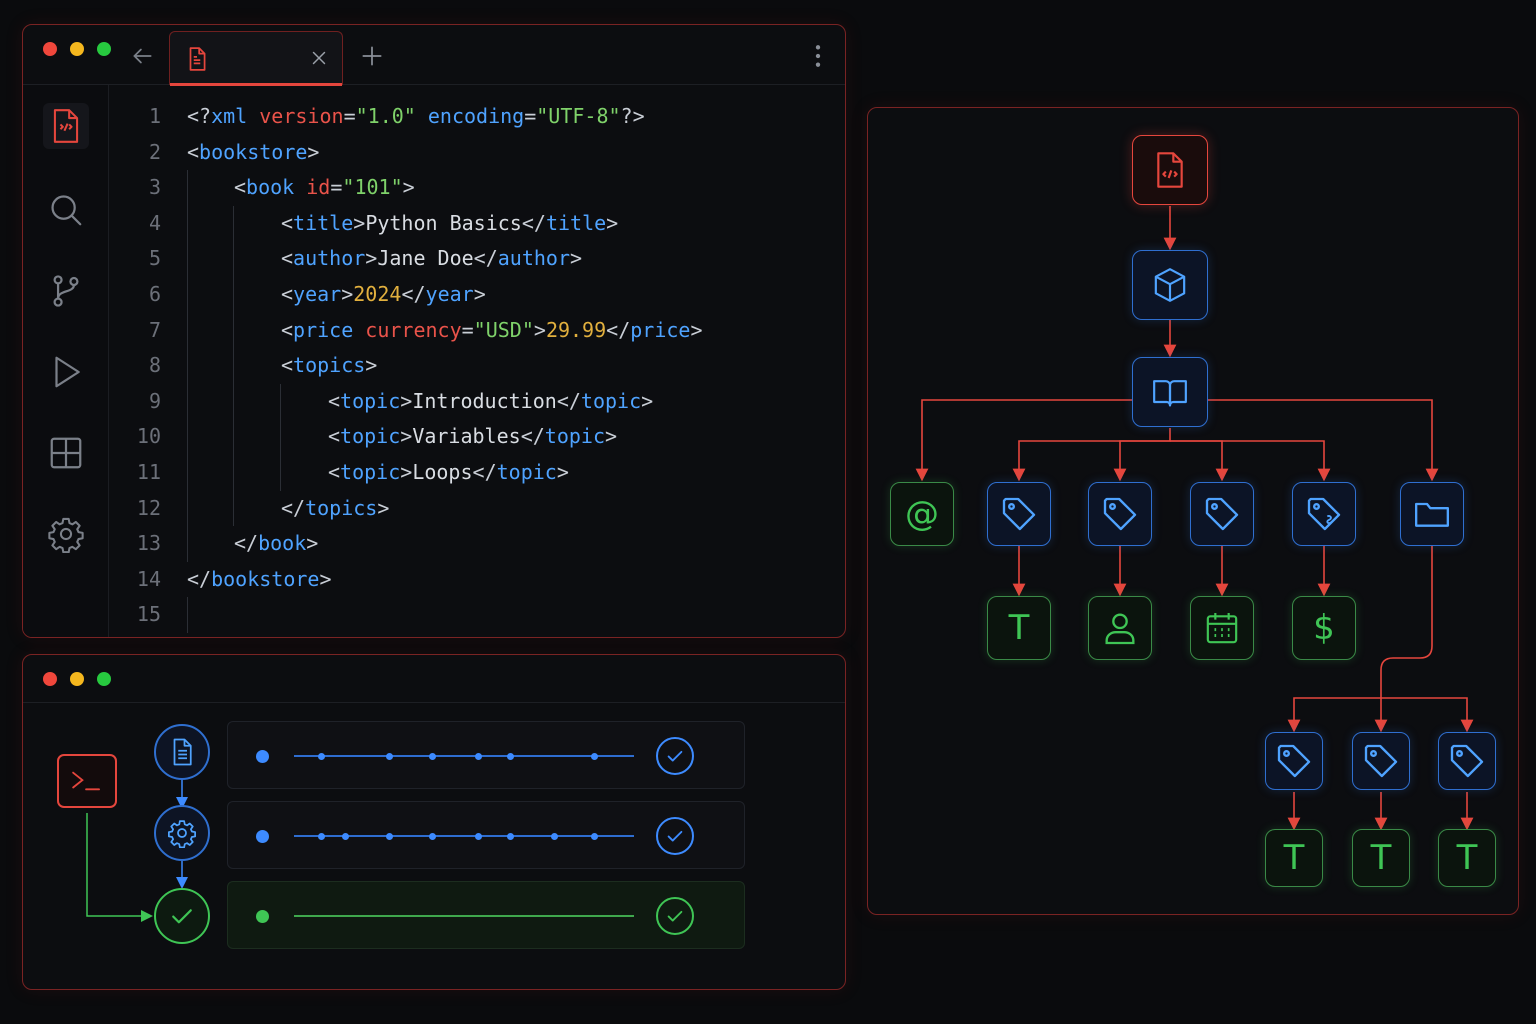  Describe the element at coordinates (182, 916) in the screenshot. I see `pipeline-step-complete` at that location.